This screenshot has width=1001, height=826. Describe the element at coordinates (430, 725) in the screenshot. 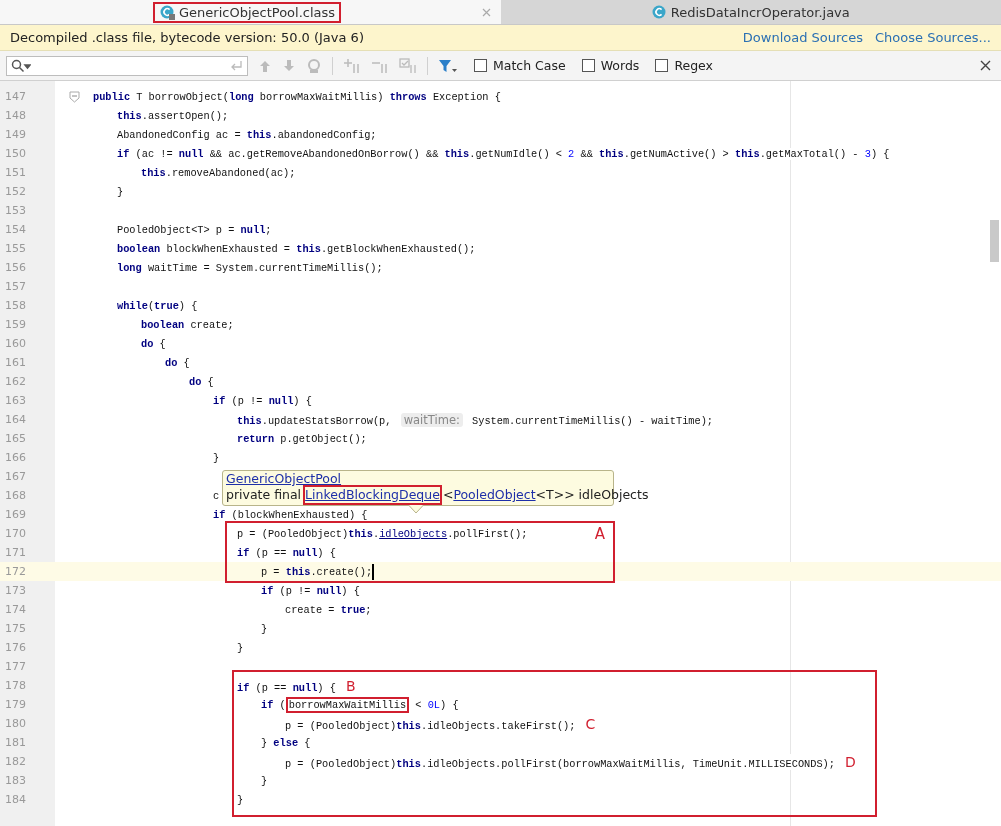

I see `code-text: p = (PooledObject)this.idleObjects.takeFirst();` at that location.